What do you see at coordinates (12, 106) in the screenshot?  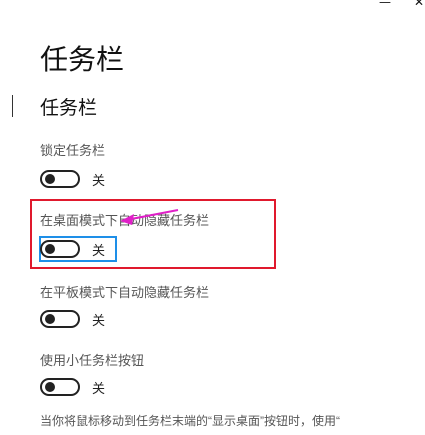 I see `nav-selection-indicator` at bounding box center [12, 106].